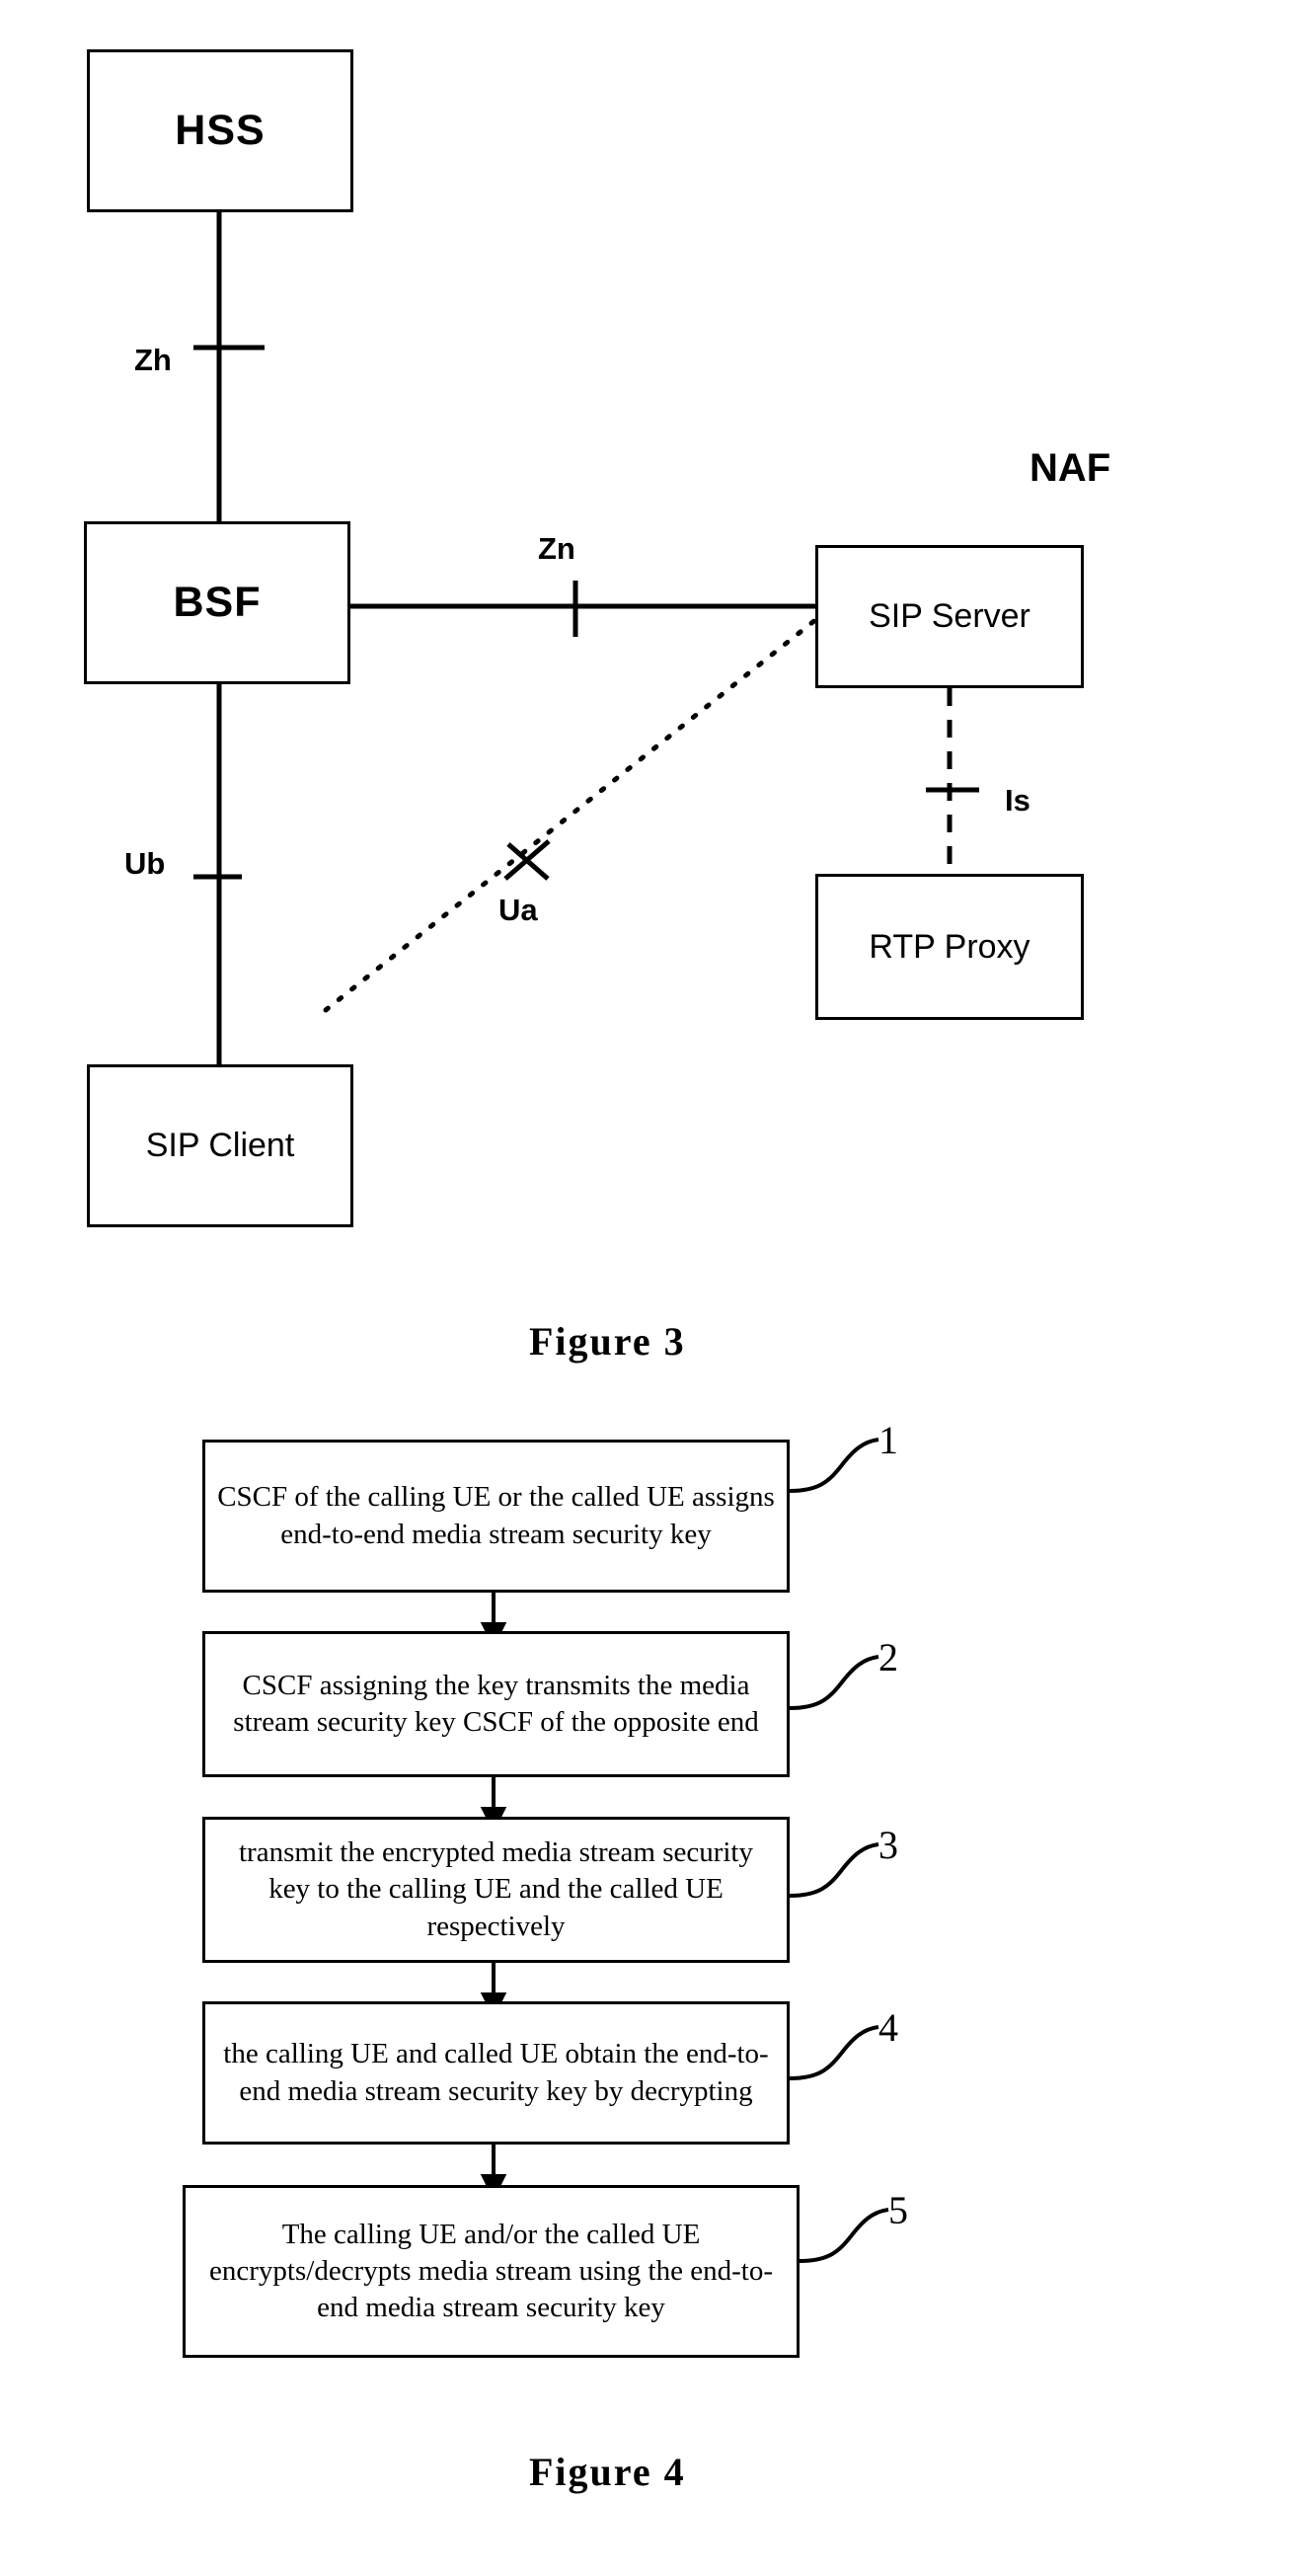  I want to click on flow-step-2-number: 2, so click(888, 1657).